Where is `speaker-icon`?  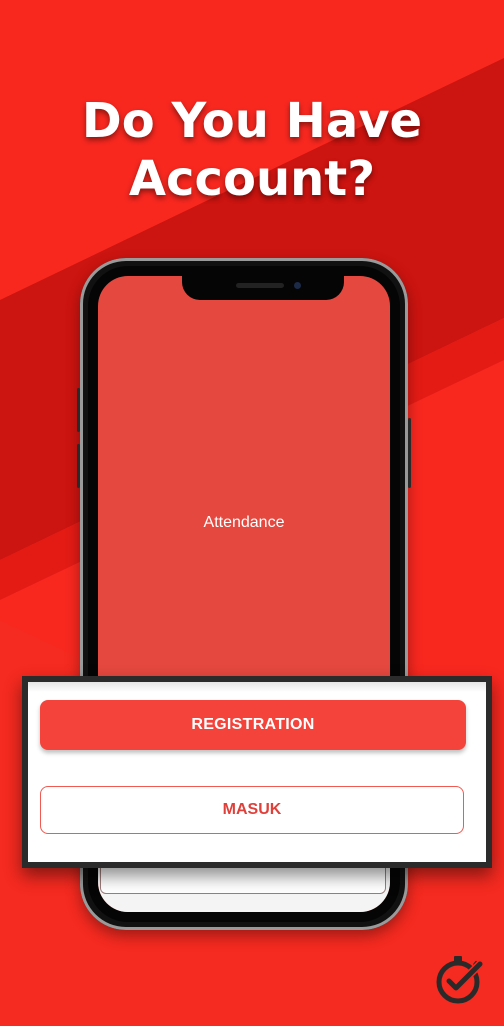
speaker-icon is located at coordinates (260, 285).